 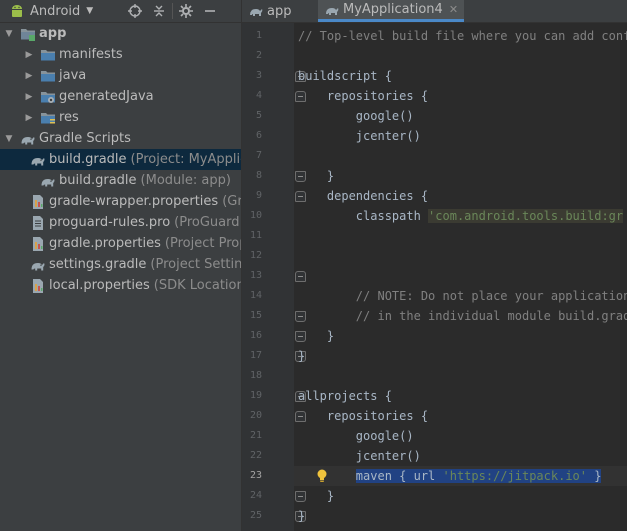 What do you see at coordinates (258, 135) in the screenshot?
I see `line-number: 6` at bounding box center [258, 135].